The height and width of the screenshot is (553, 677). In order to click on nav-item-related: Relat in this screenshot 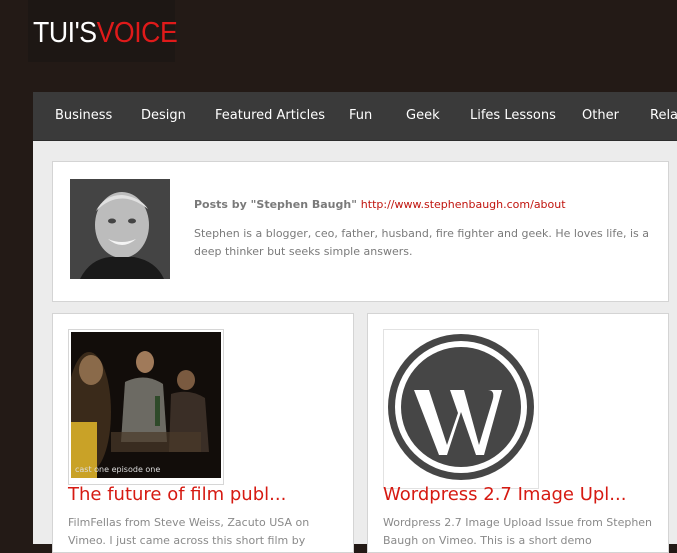, I will do `click(663, 115)`.